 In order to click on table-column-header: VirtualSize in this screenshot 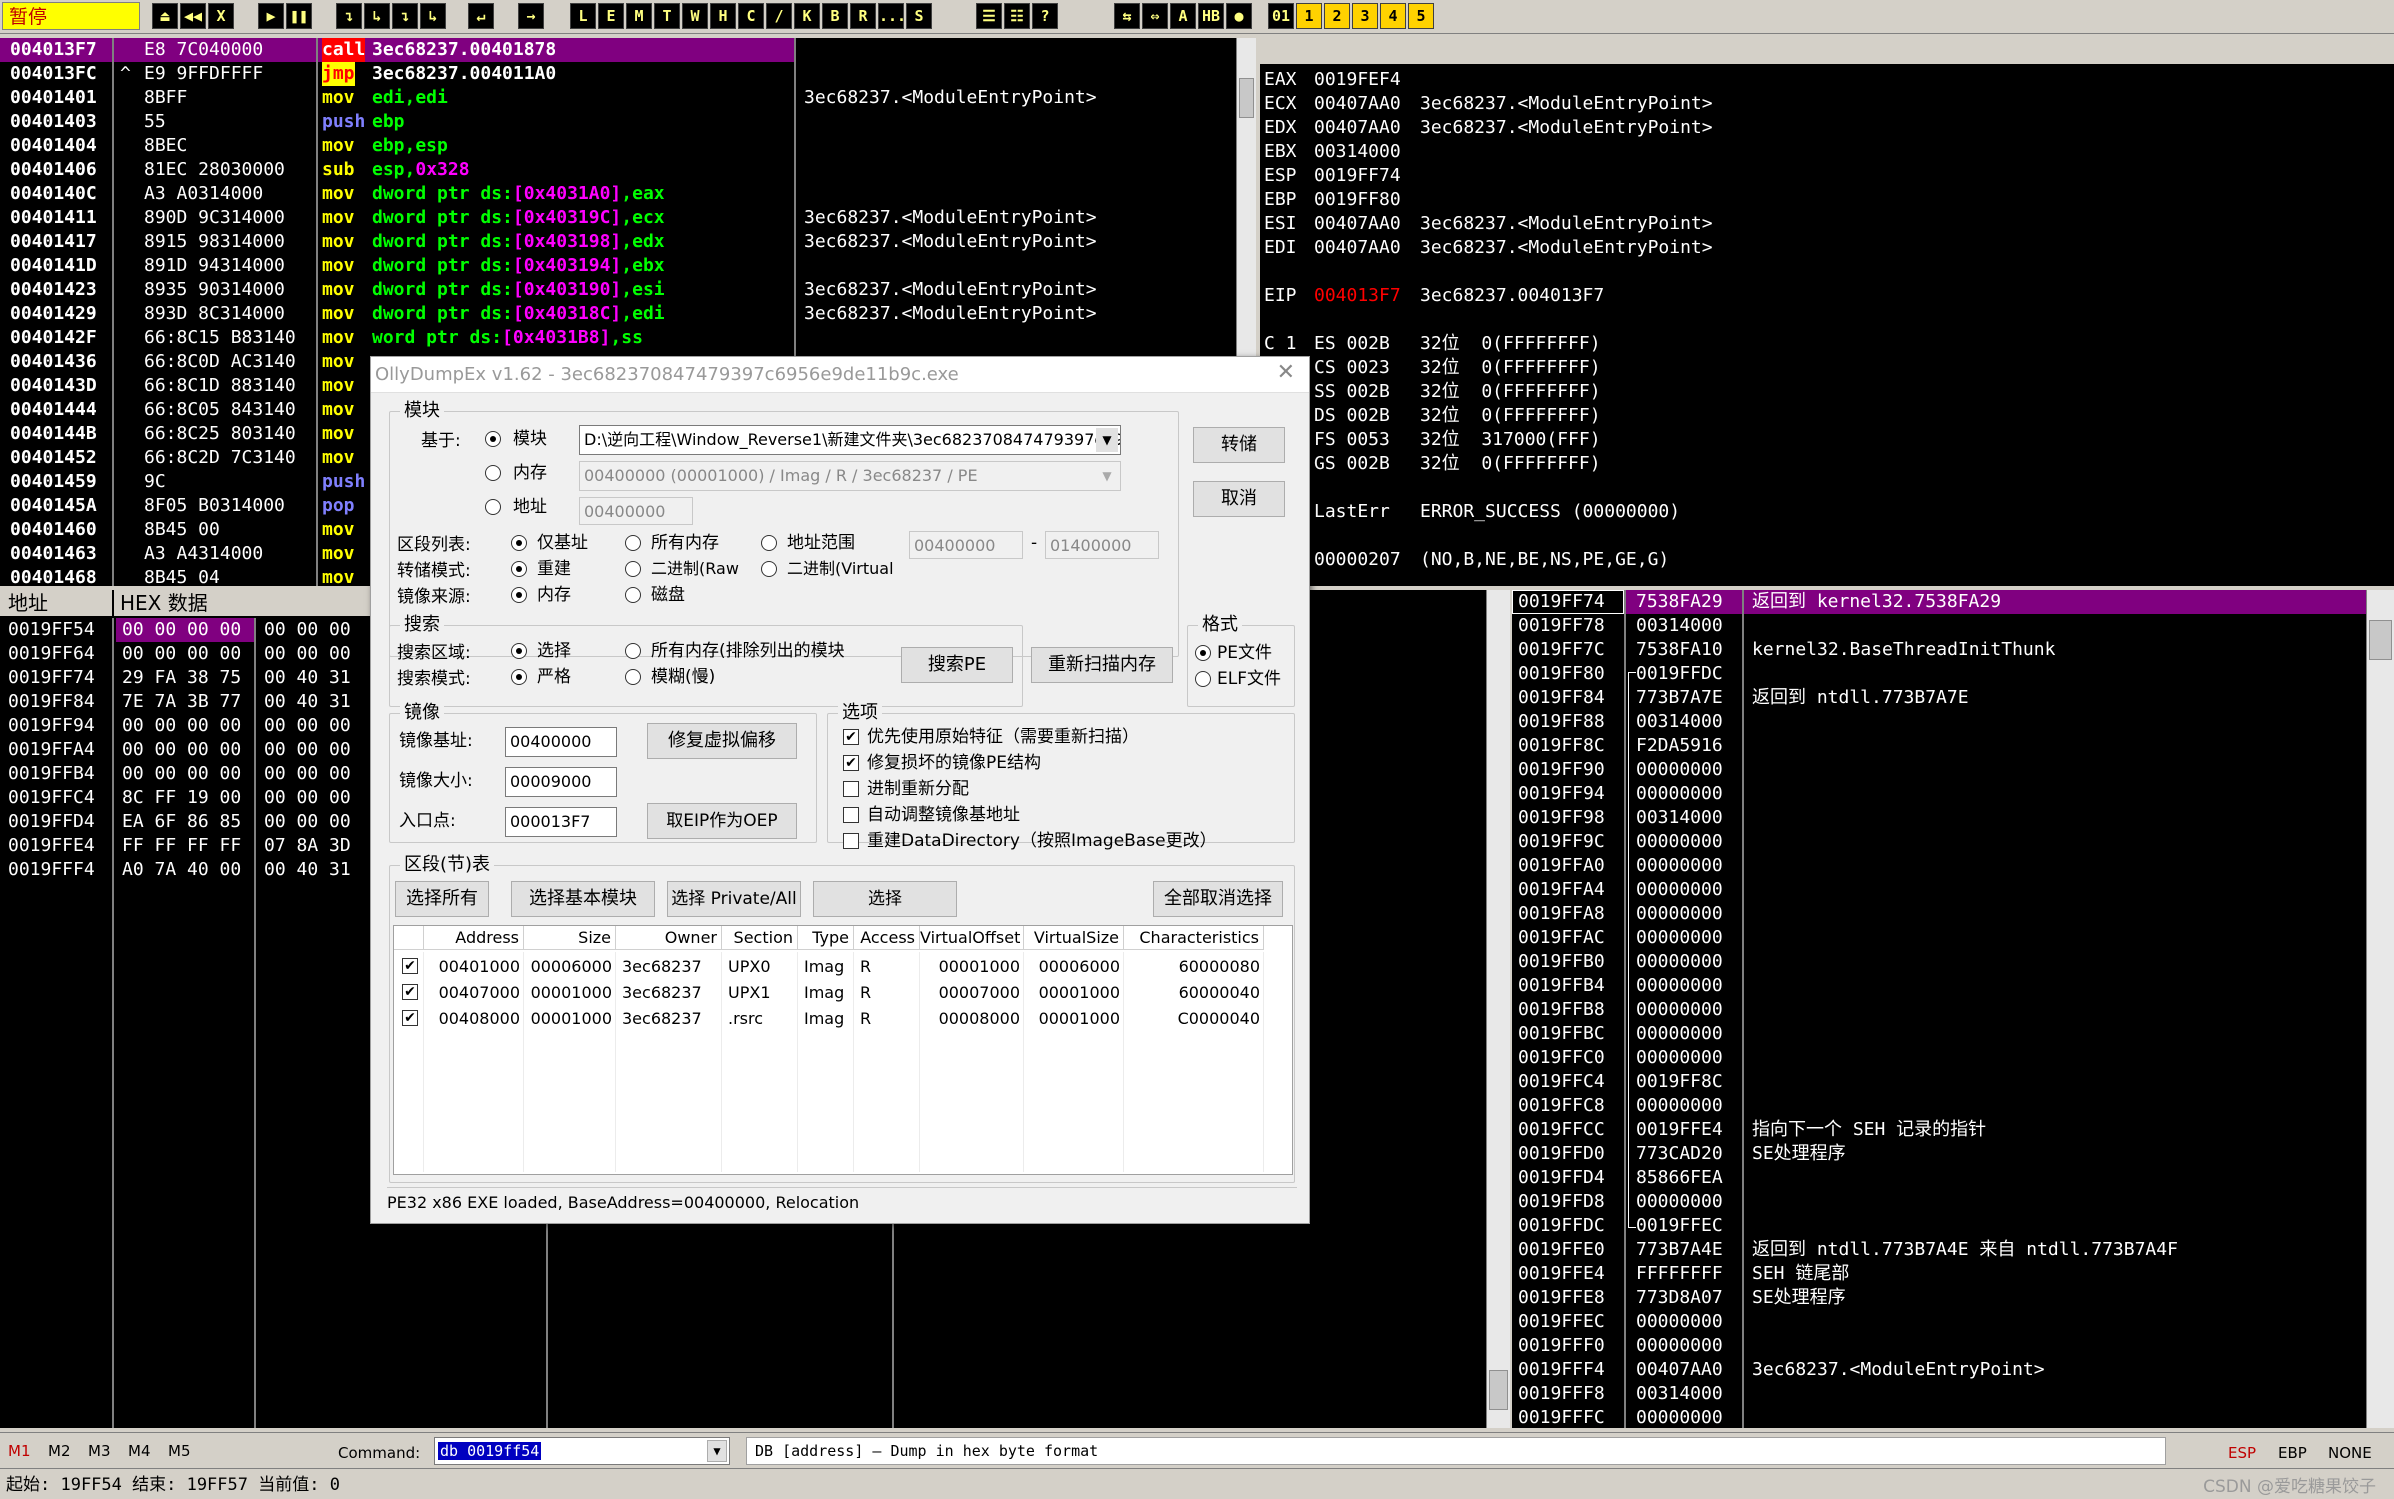, I will do `click(1074, 938)`.